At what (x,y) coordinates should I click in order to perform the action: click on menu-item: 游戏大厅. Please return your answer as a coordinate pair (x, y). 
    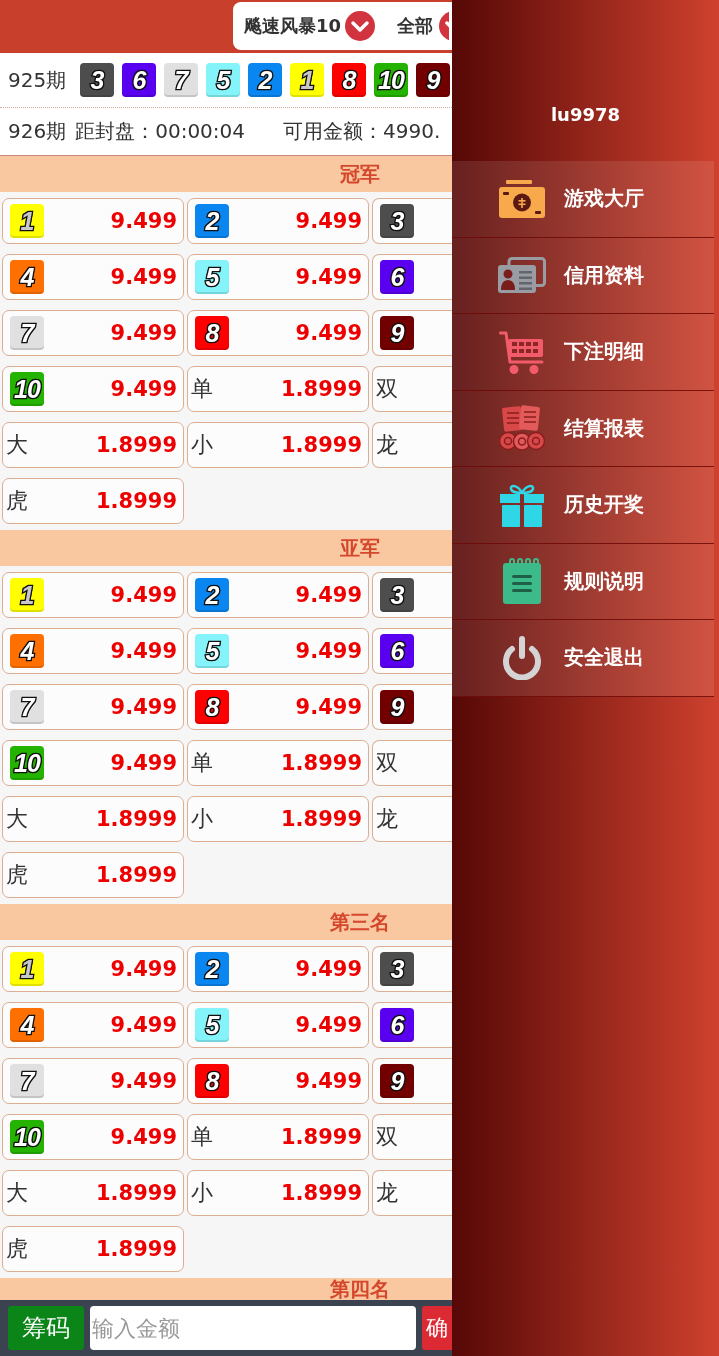
    Looking at the image, I should click on (583, 199).